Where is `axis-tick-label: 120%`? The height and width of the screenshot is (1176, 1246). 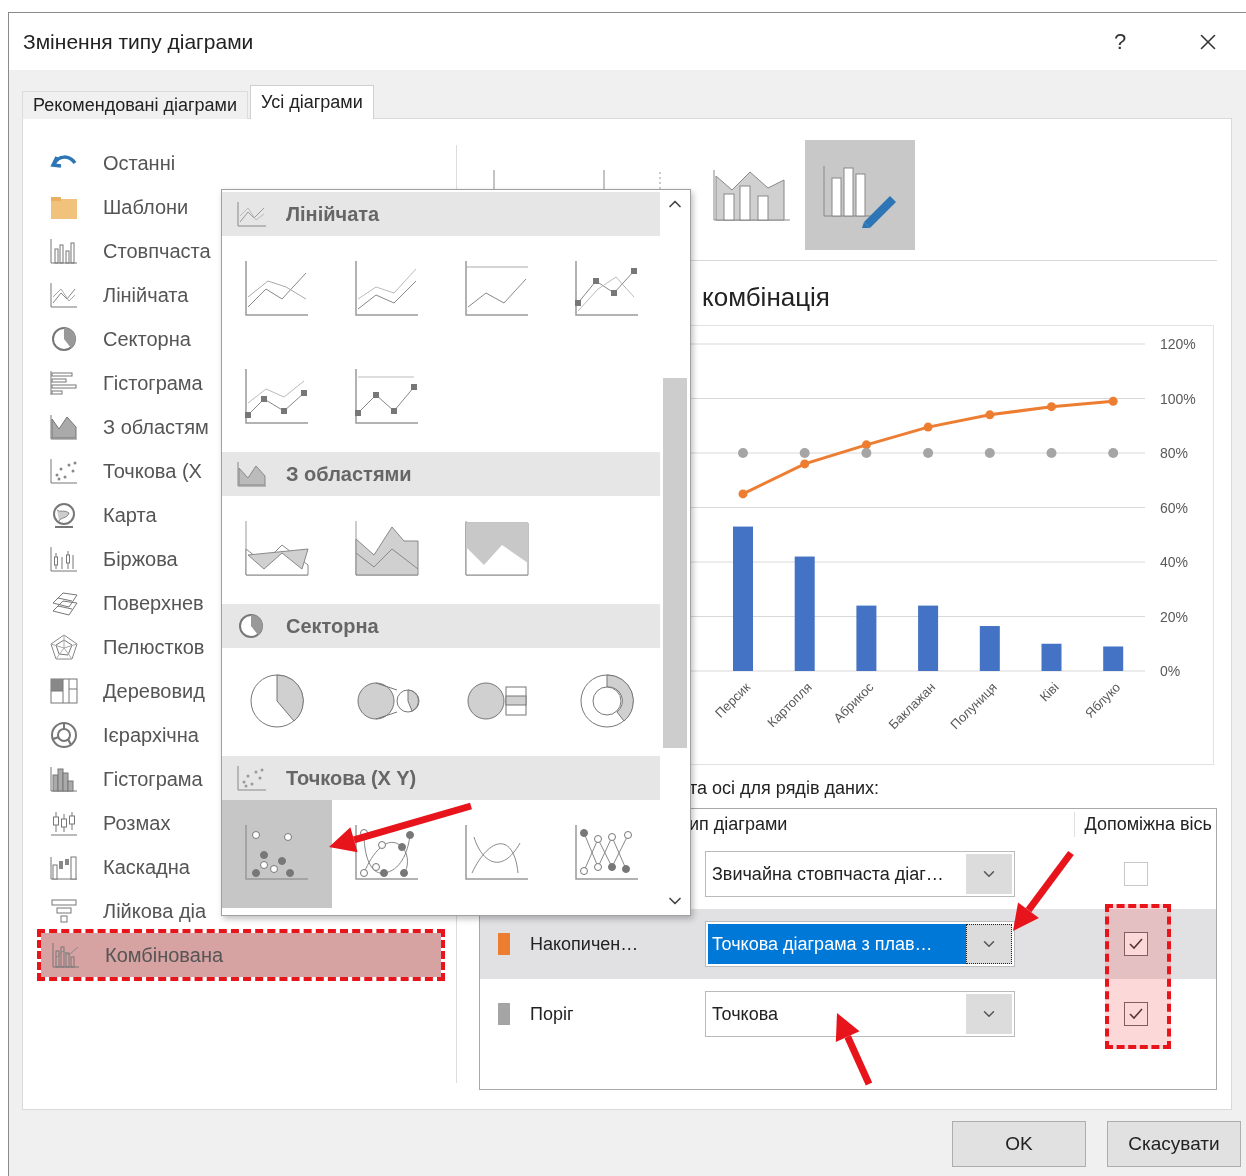
axis-tick-label: 120% is located at coordinates (1178, 344).